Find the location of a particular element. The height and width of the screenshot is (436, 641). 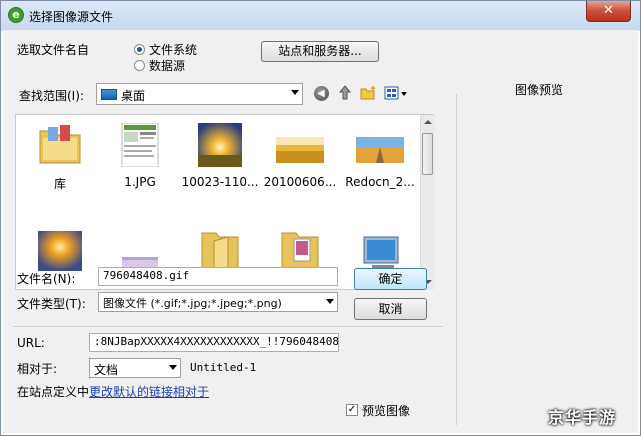

preview-divider is located at coordinates (456, 259).